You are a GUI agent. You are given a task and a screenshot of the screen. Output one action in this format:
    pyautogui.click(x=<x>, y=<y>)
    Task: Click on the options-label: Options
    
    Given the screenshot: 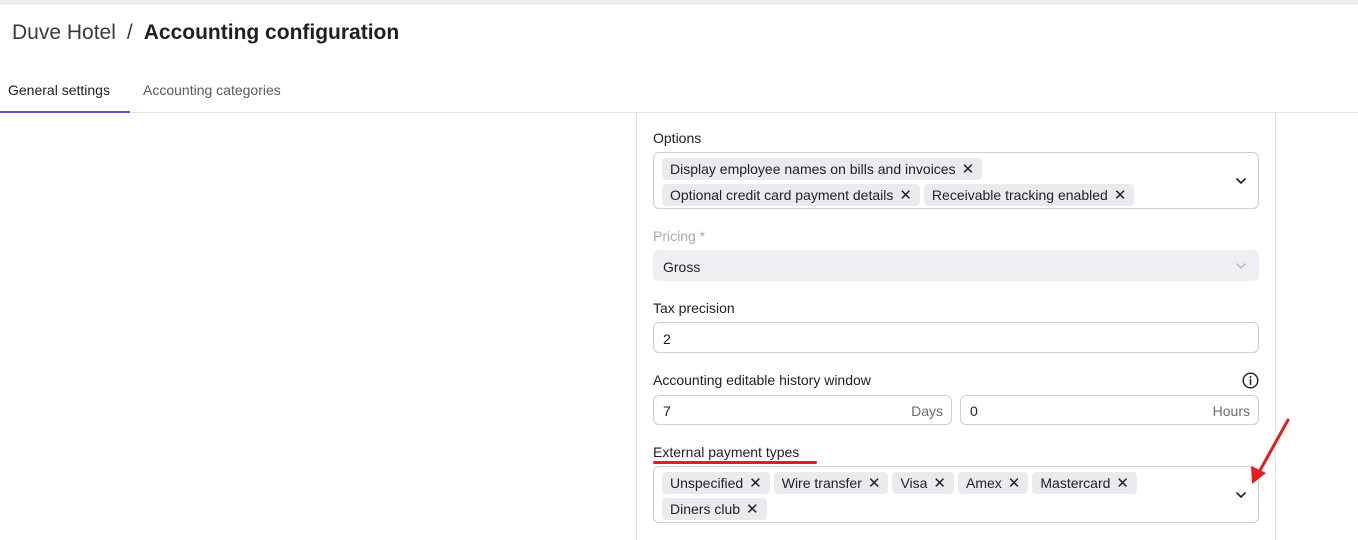 What is the action you would take?
    pyautogui.click(x=677, y=138)
    